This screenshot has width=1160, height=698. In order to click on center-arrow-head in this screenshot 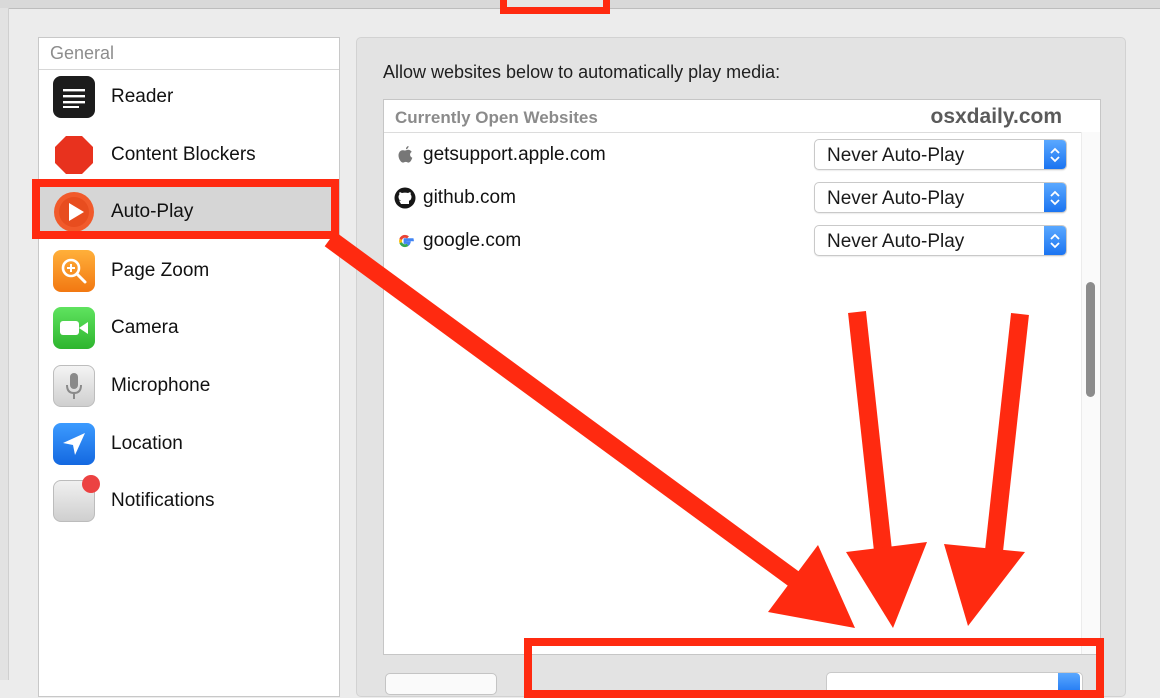, I will do `click(886, 585)`.